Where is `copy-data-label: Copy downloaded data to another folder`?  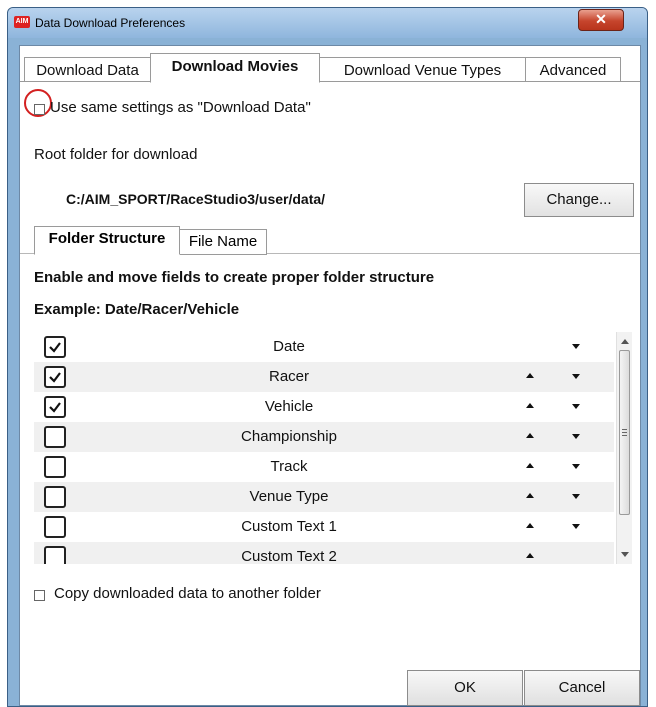
copy-data-label: Copy downloaded data to another folder is located at coordinates (187, 593).